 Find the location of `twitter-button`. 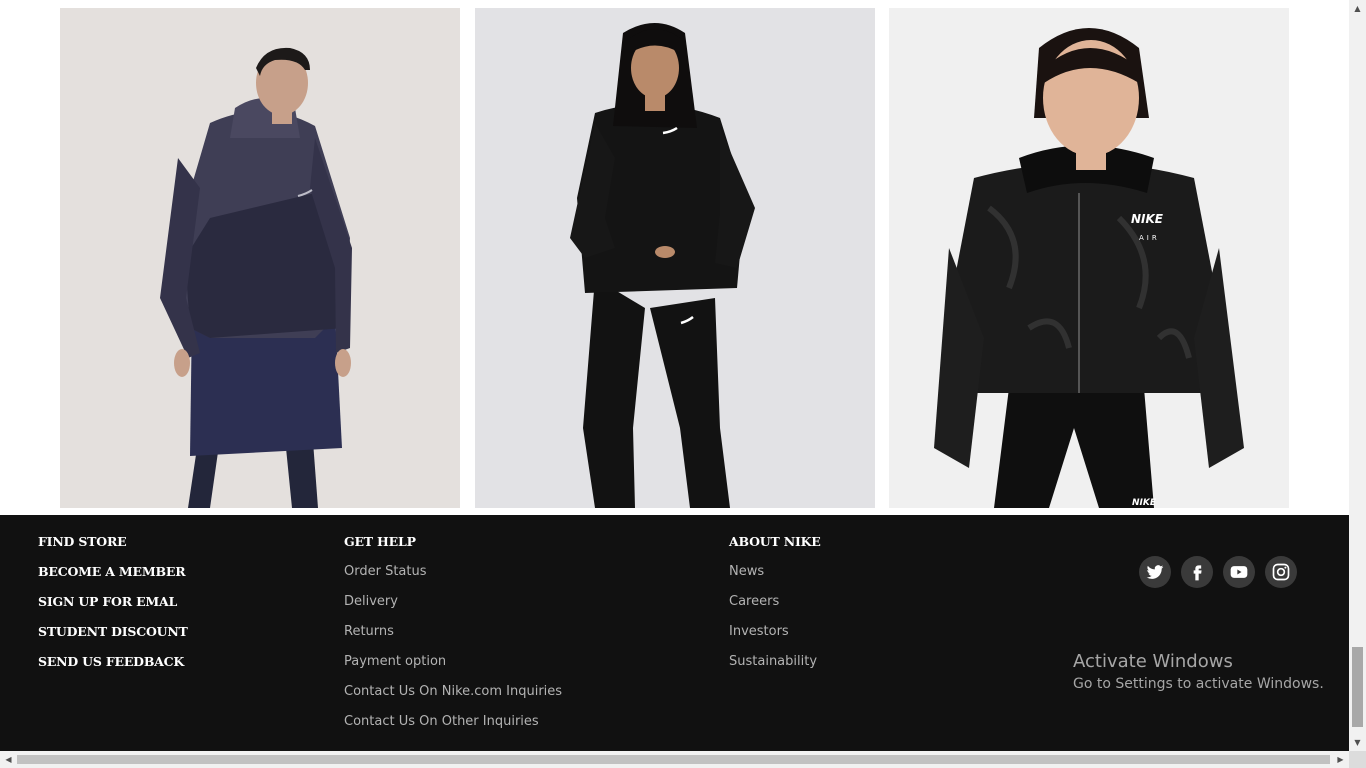

twitter-button is located at coordinates (1155, 572).